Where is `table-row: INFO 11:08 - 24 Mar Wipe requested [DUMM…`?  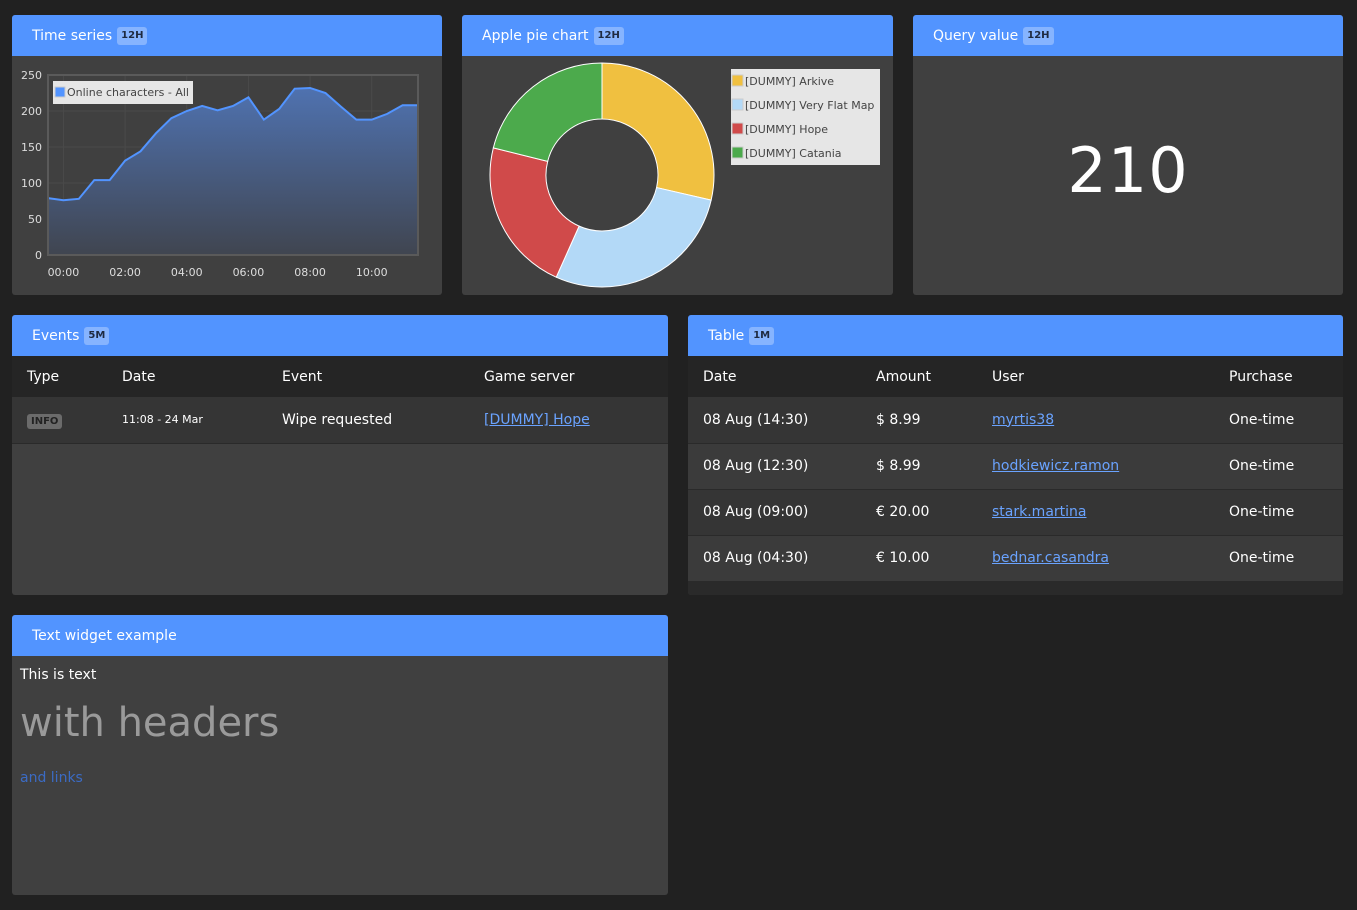 table-row: INFO 11:08 - 24 Mar Wipe requested [DUMM… is located at coordinates (340, 420).